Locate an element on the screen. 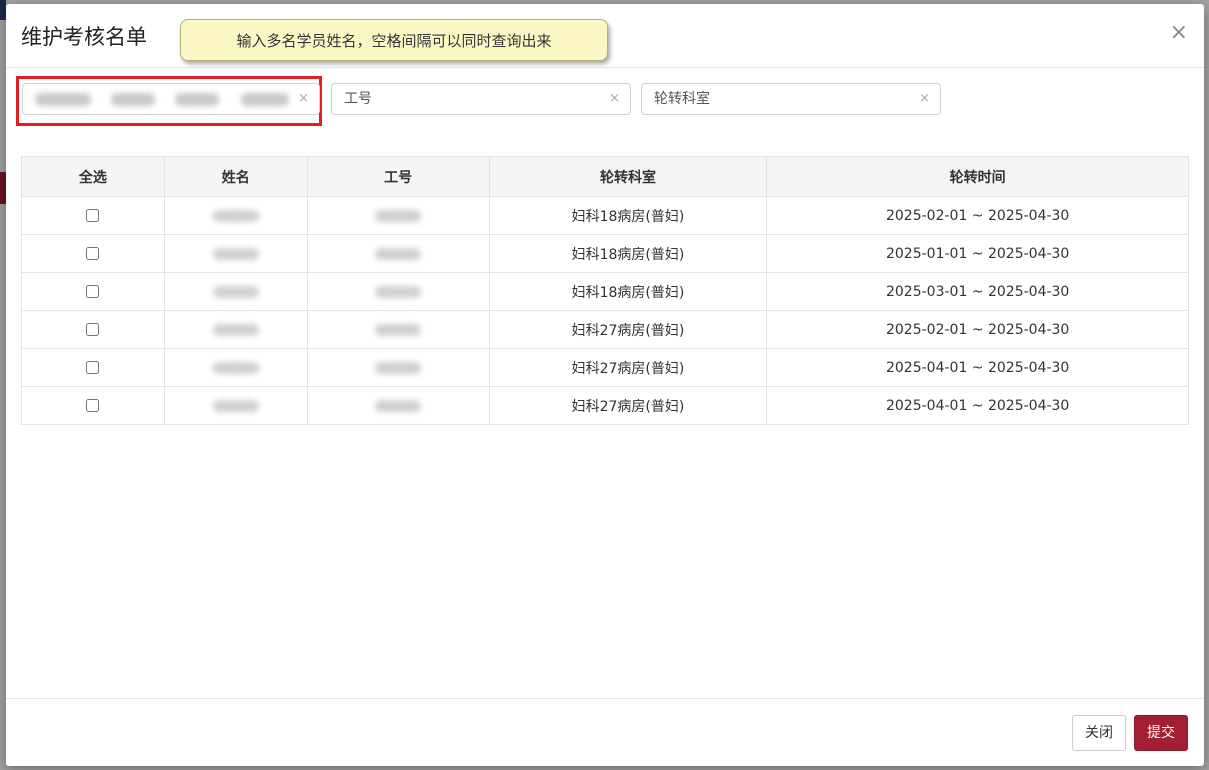  table-row: 妇科18病房(普妇) 2025-03-01 ~ 2025-04-30 is located at coordinates (605, 291).